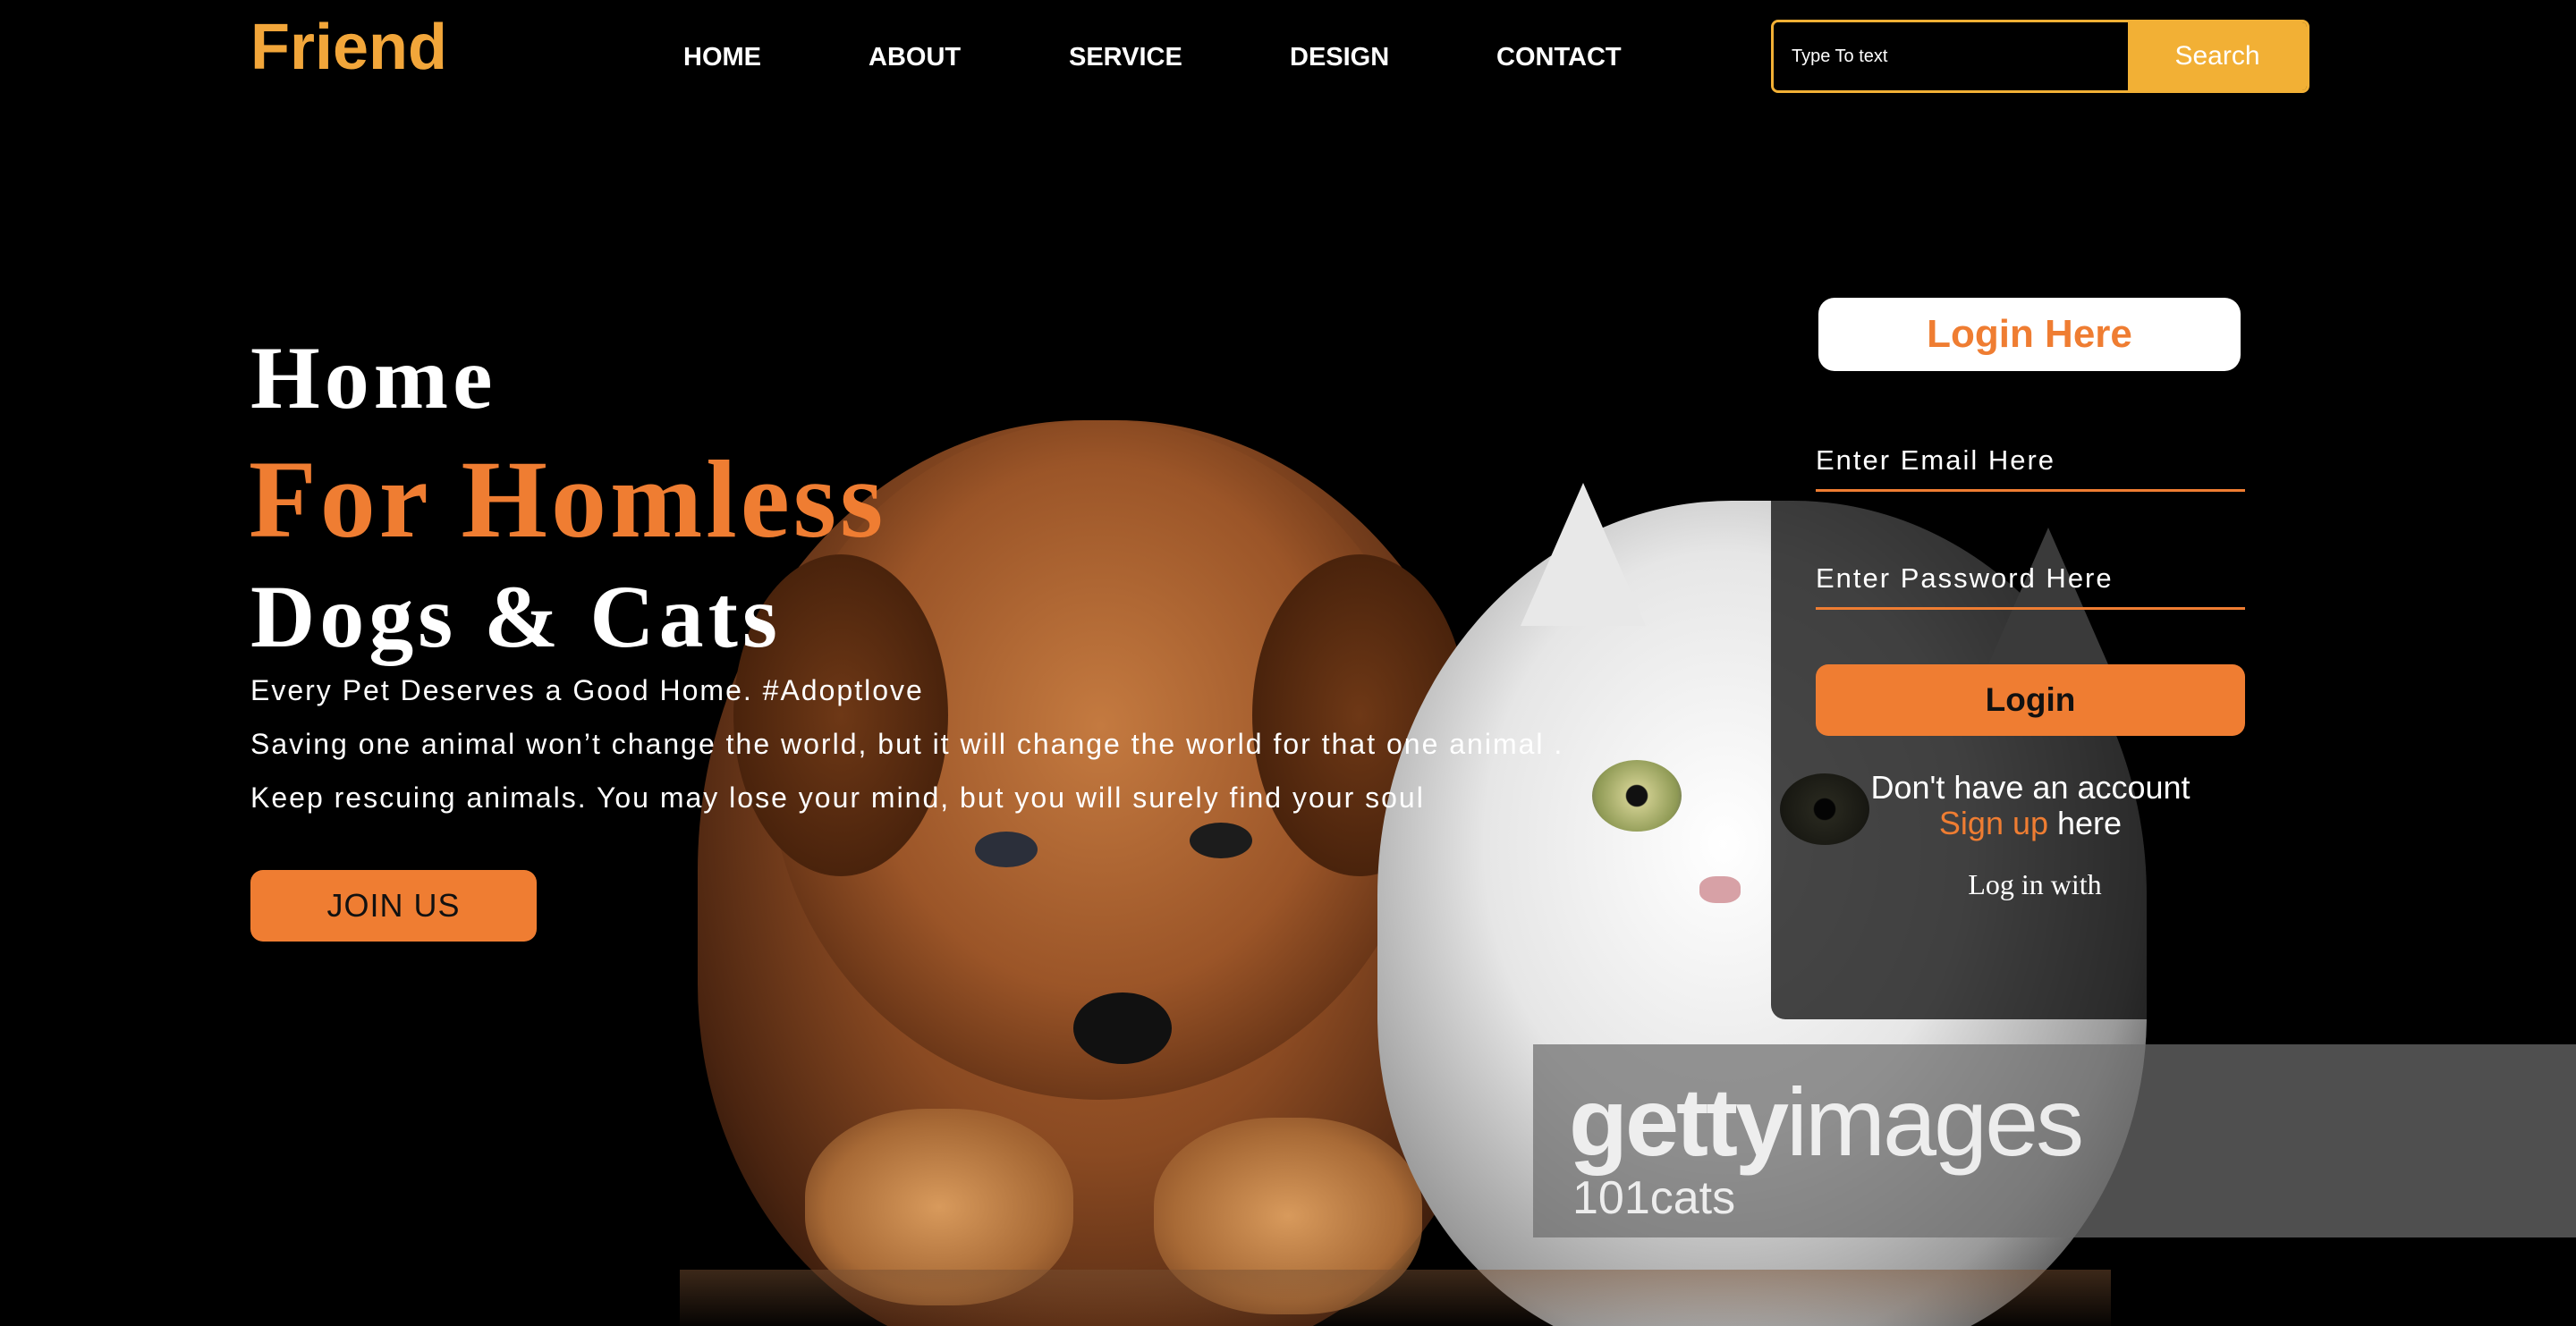 This screenshot has width=2576, height=1326. I want to click on no-account-text: Don't have an account, so click(2030, 787).